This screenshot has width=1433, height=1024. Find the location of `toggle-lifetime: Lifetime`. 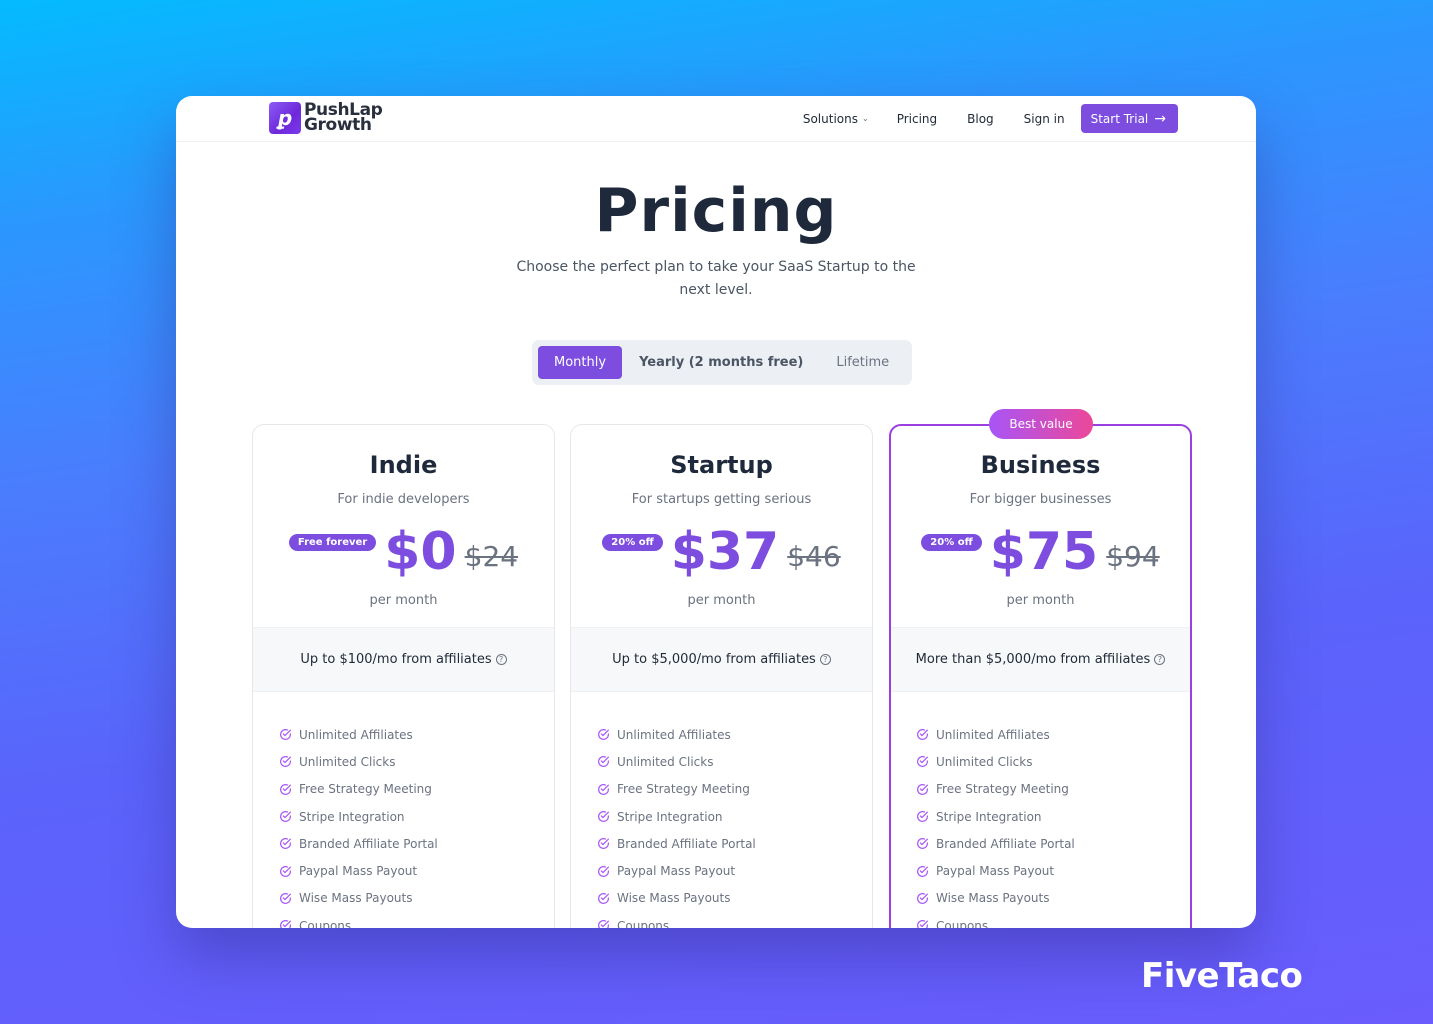

toggle-lifetime: Lifetime is located at coordinates (862, 362).